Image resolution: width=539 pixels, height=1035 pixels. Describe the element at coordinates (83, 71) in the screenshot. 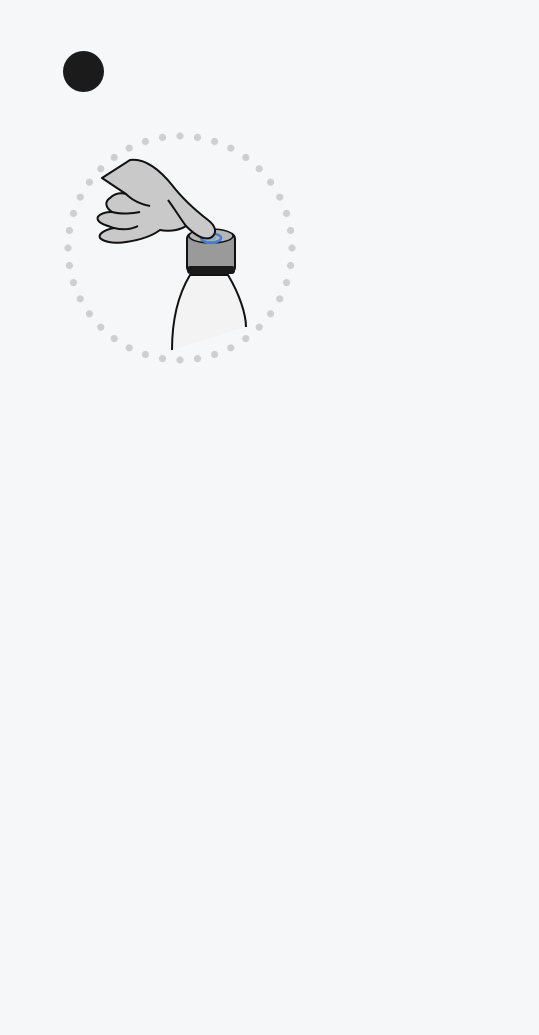

I see `step-number-badge` at that location.